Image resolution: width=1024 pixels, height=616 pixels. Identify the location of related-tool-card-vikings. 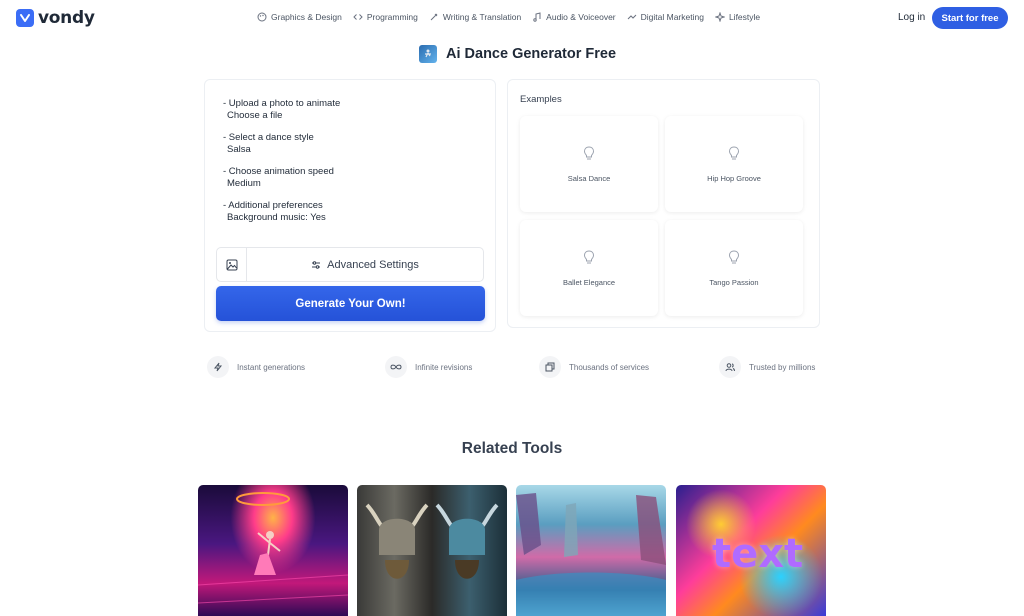
(432, 550).